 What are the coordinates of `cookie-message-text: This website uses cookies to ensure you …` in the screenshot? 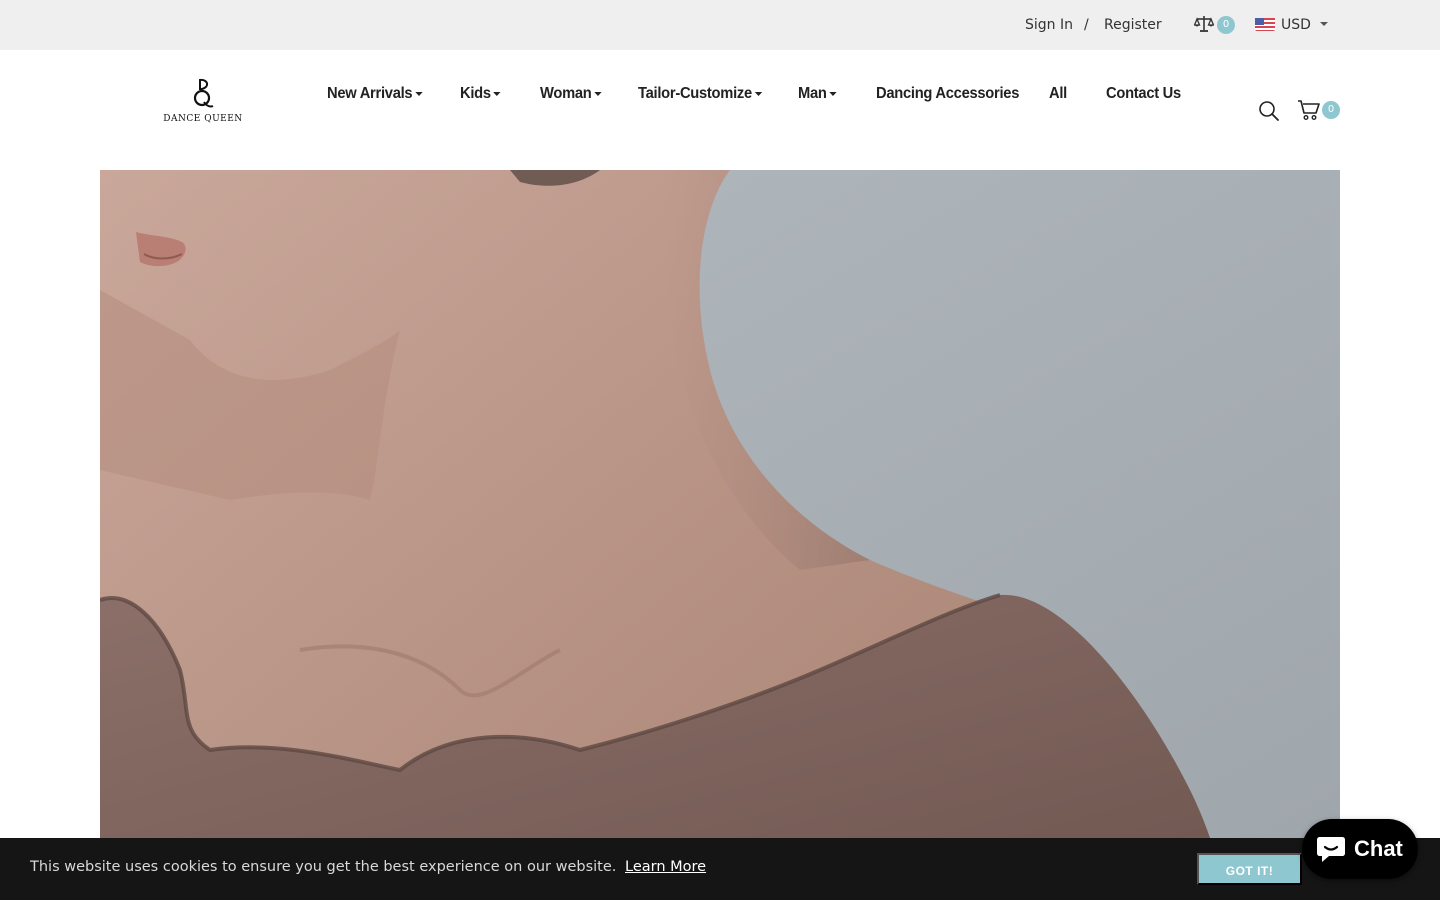 It's located at (323, 867).